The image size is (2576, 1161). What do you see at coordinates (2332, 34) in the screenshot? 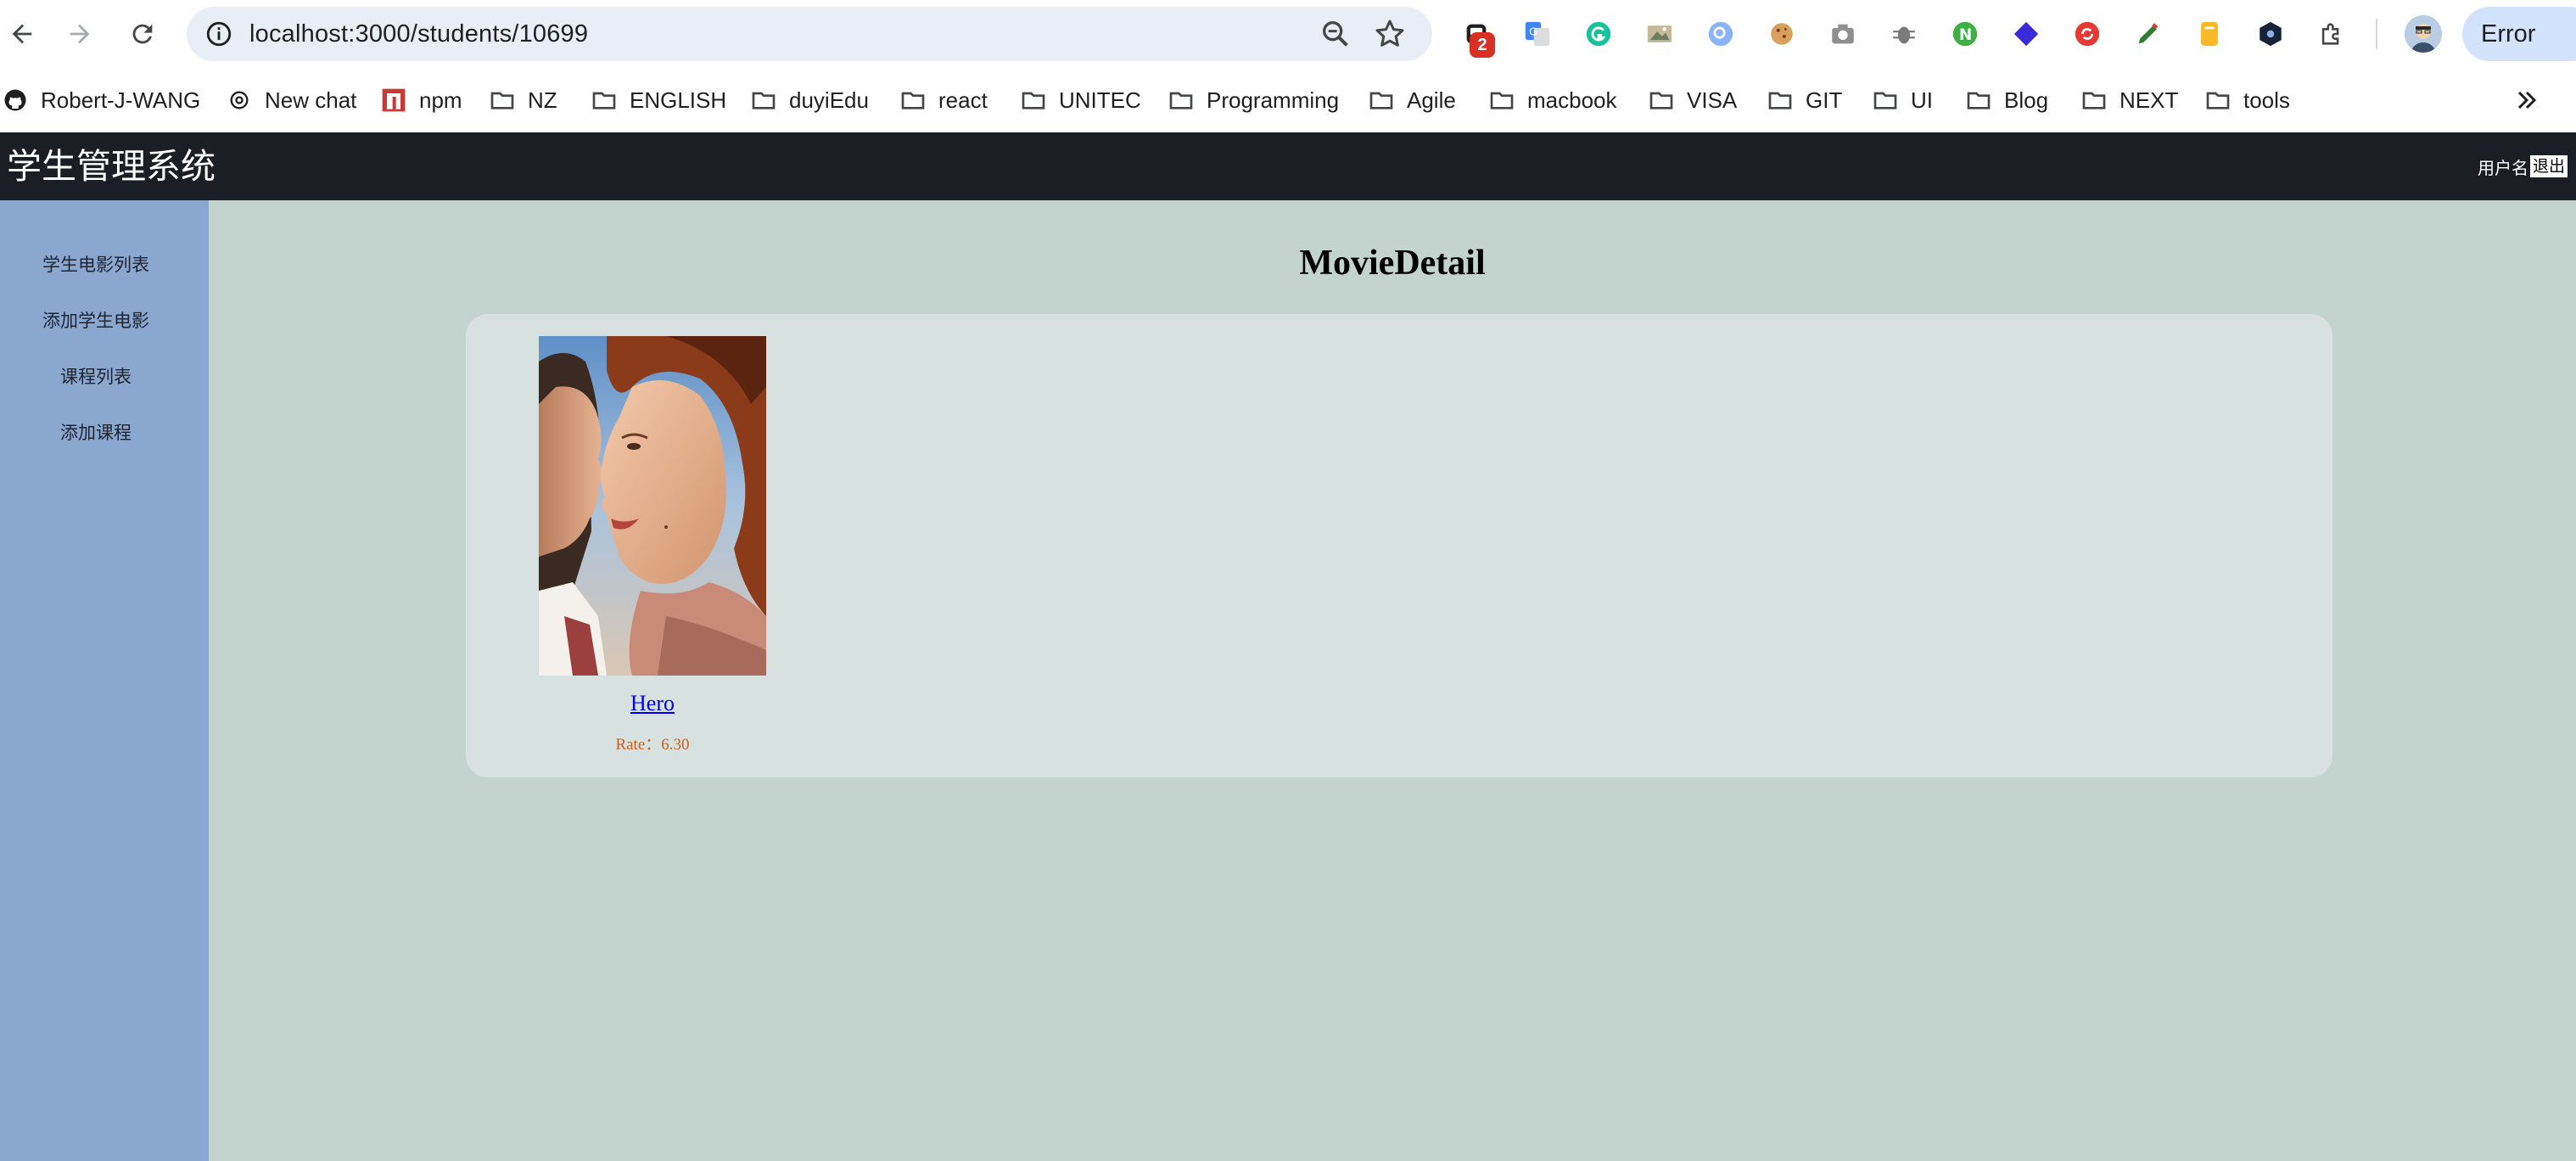
I see `puzzle-icon` at bounding box center [2332, 34].